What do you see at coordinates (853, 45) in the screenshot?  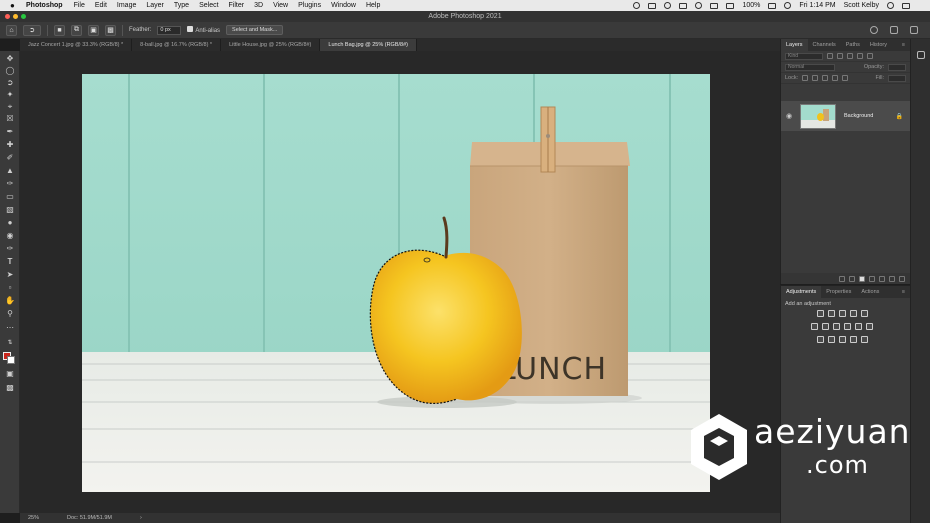 I see `tab-paths: Paths` at bounding box center [853, 45].